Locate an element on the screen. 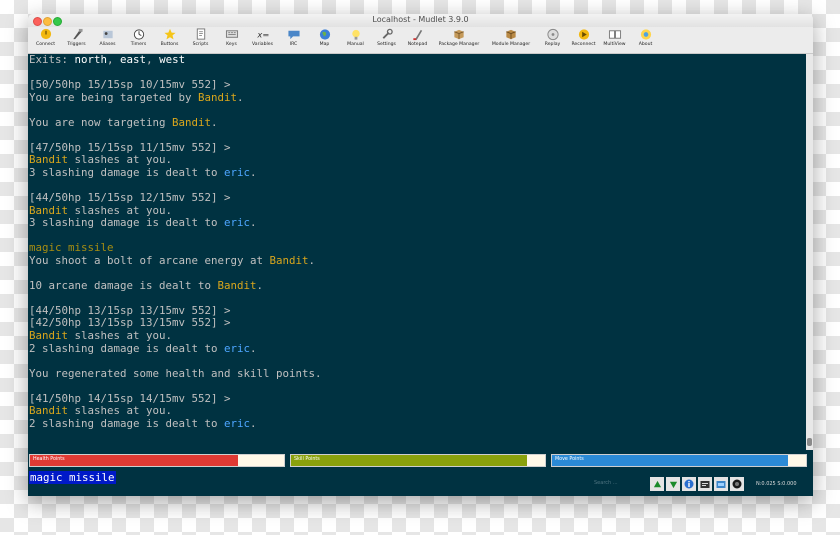 The height and width of the screenshot is (535, 840). toolbar-button-multiview: MultiView is located at coordinates (614, 37).